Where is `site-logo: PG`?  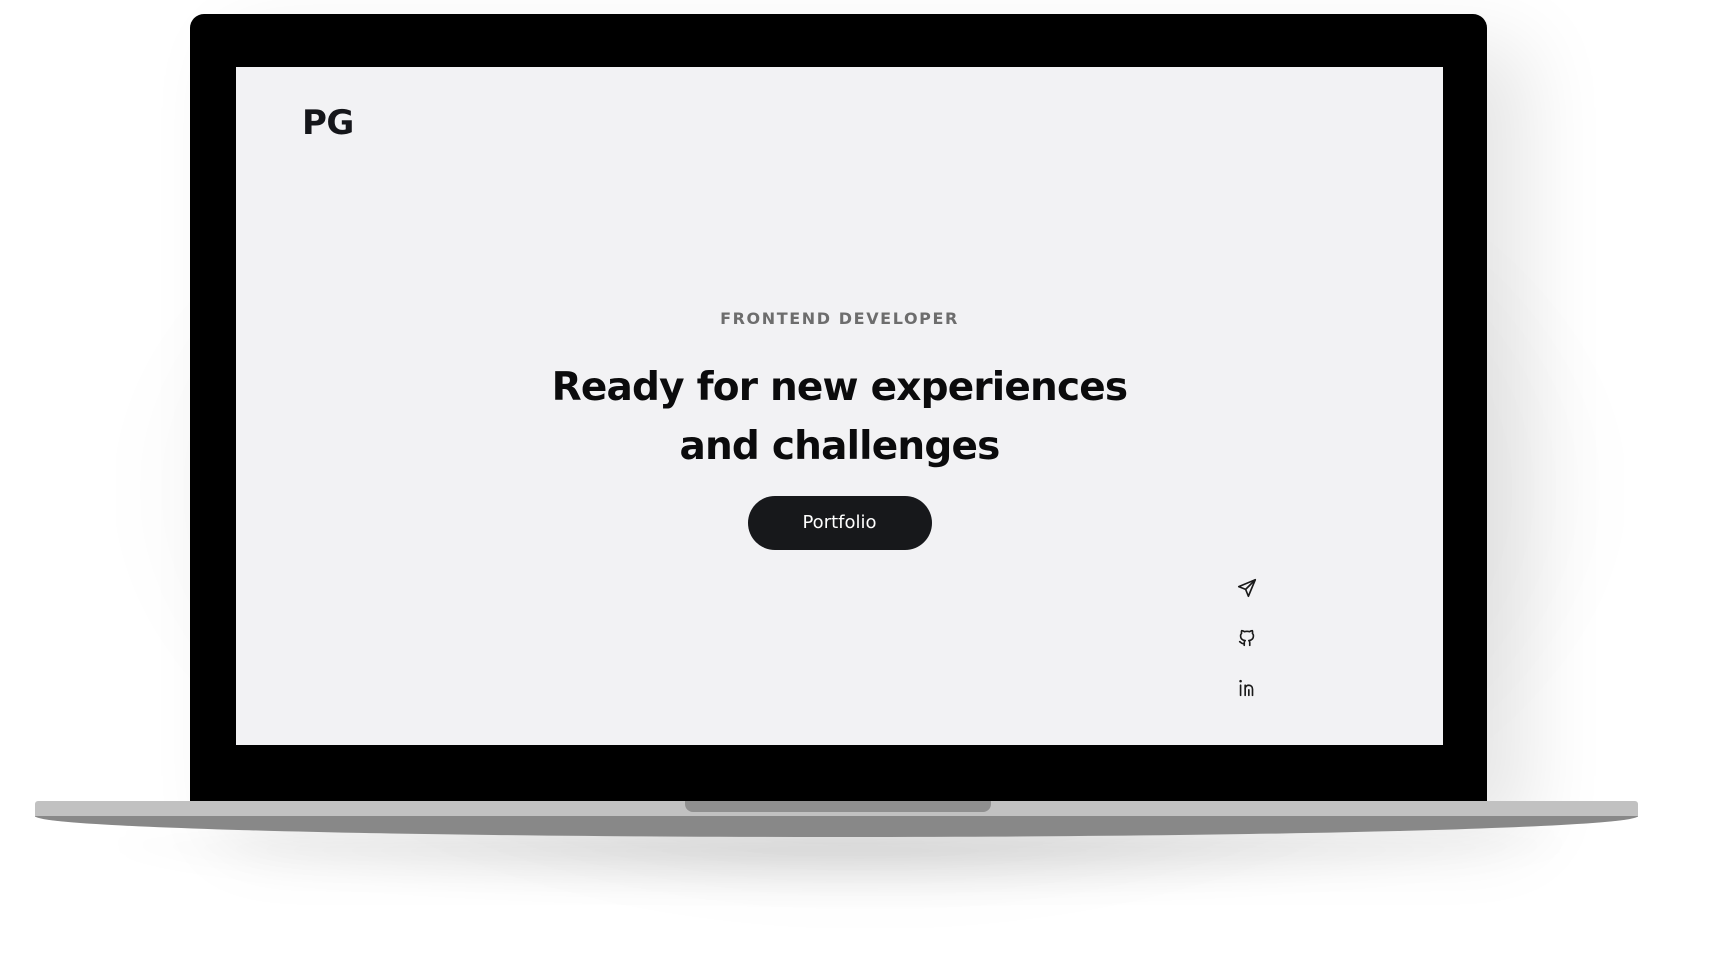 site-logo: PG is located at coordinates (328, 123).